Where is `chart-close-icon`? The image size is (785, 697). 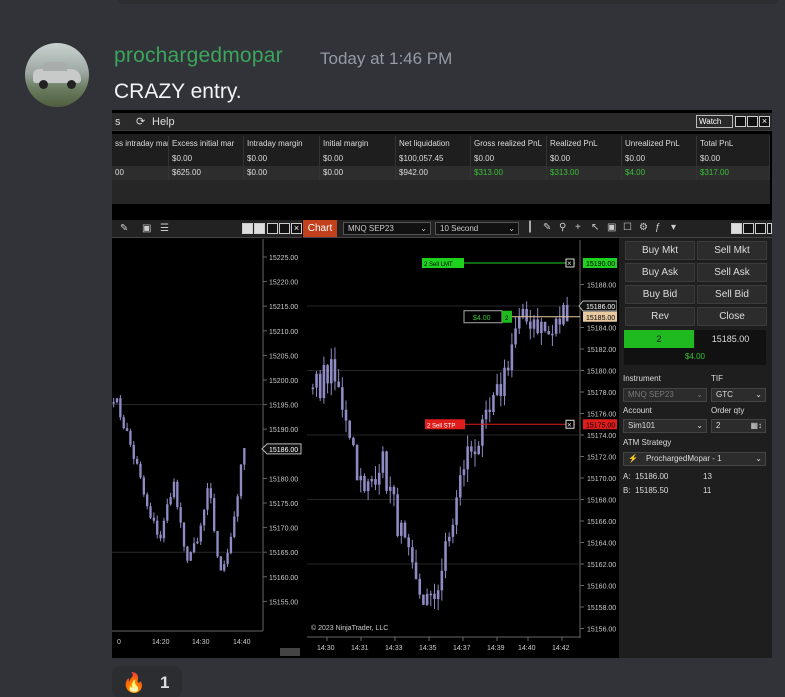 chart-close-icon is located at coordinates (769, 228).